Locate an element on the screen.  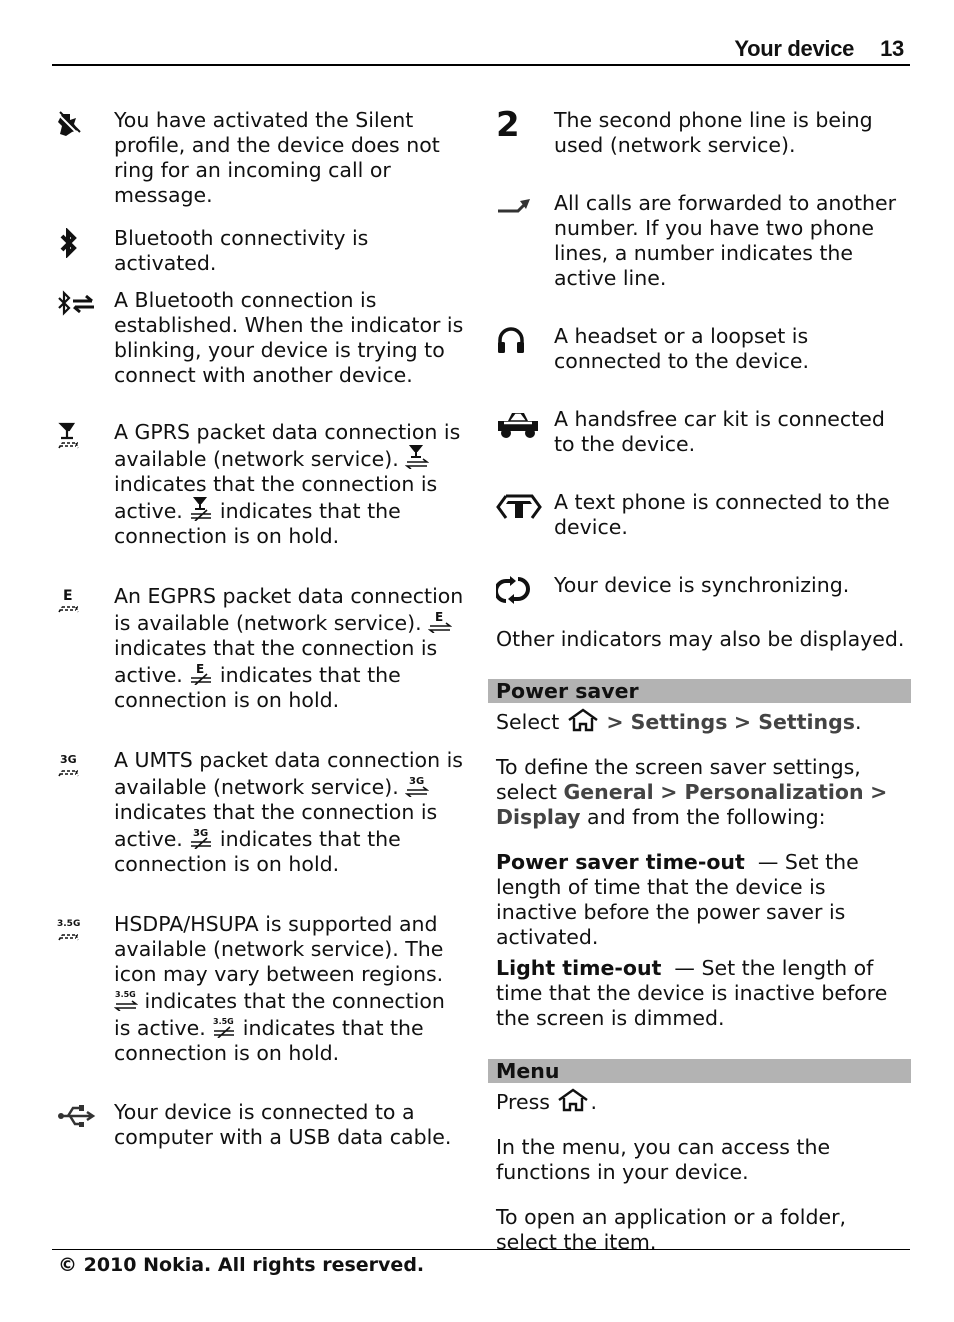
other-indicators-note: Other indicators may also be displayed. is located at coordinates (700, 639).